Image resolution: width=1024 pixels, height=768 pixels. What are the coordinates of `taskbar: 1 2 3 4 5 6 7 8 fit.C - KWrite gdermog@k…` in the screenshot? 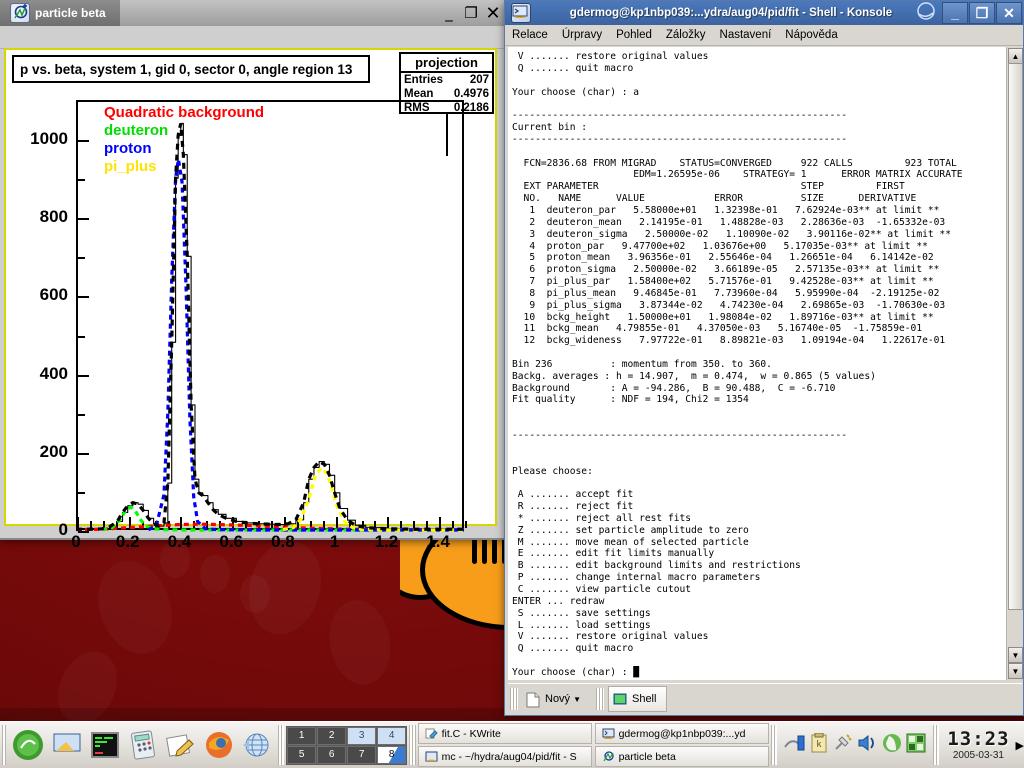 It's located at (512, 744).